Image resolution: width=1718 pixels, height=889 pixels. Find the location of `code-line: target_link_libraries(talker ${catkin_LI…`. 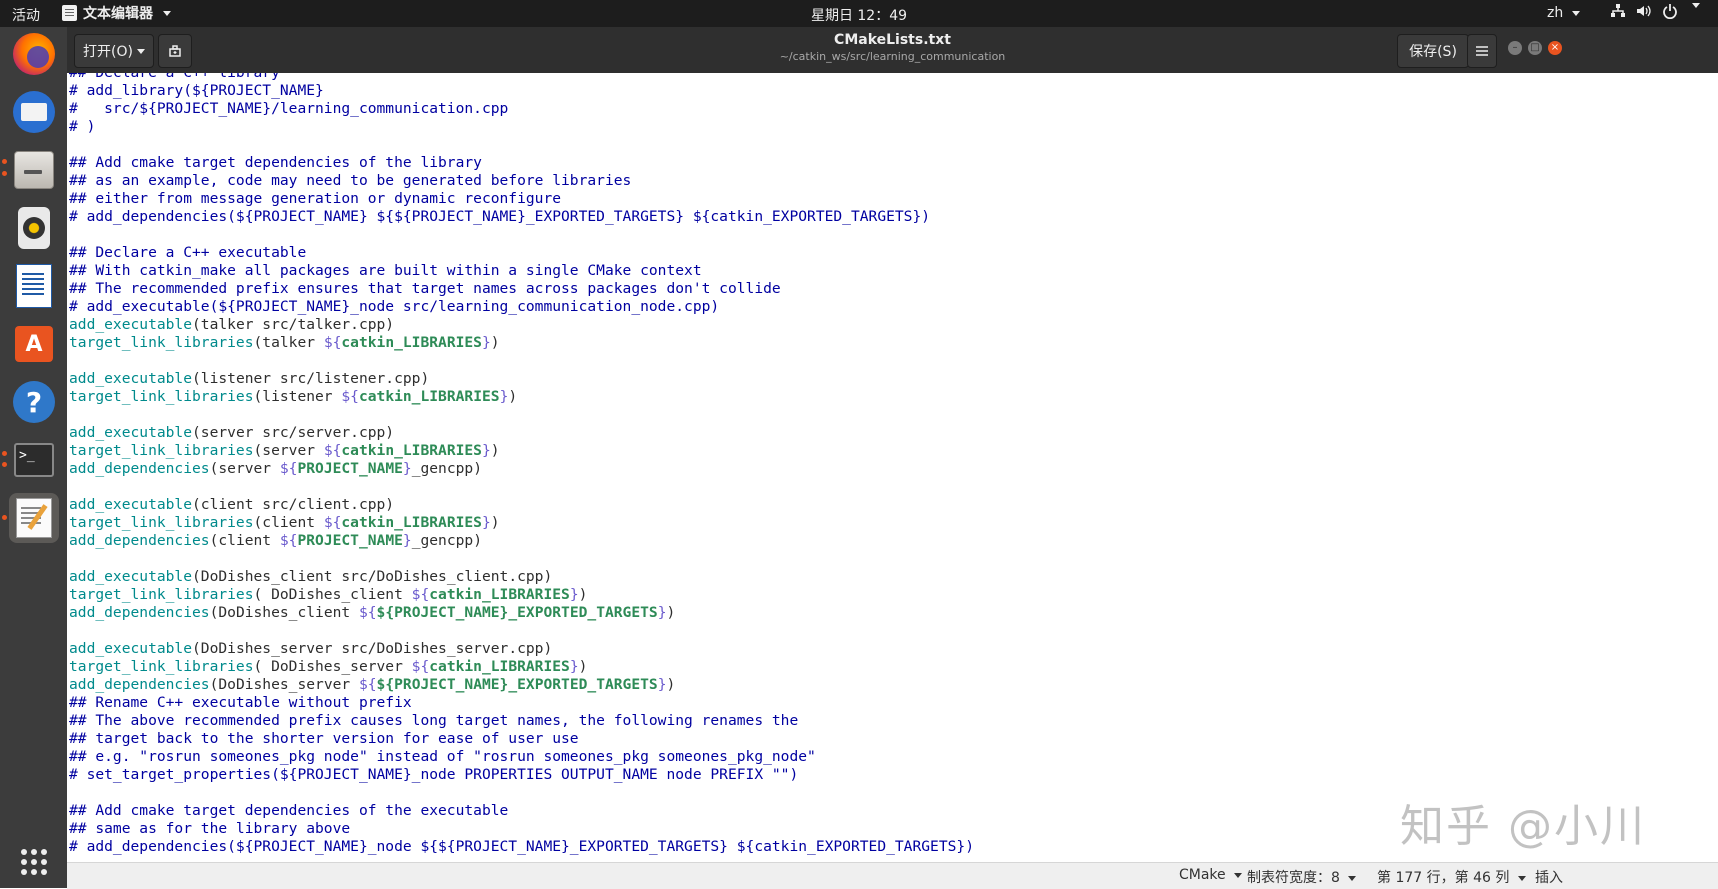

code-line: target_link_libraries(talker ${catkin_LI… is located at coordinates (521, 343).